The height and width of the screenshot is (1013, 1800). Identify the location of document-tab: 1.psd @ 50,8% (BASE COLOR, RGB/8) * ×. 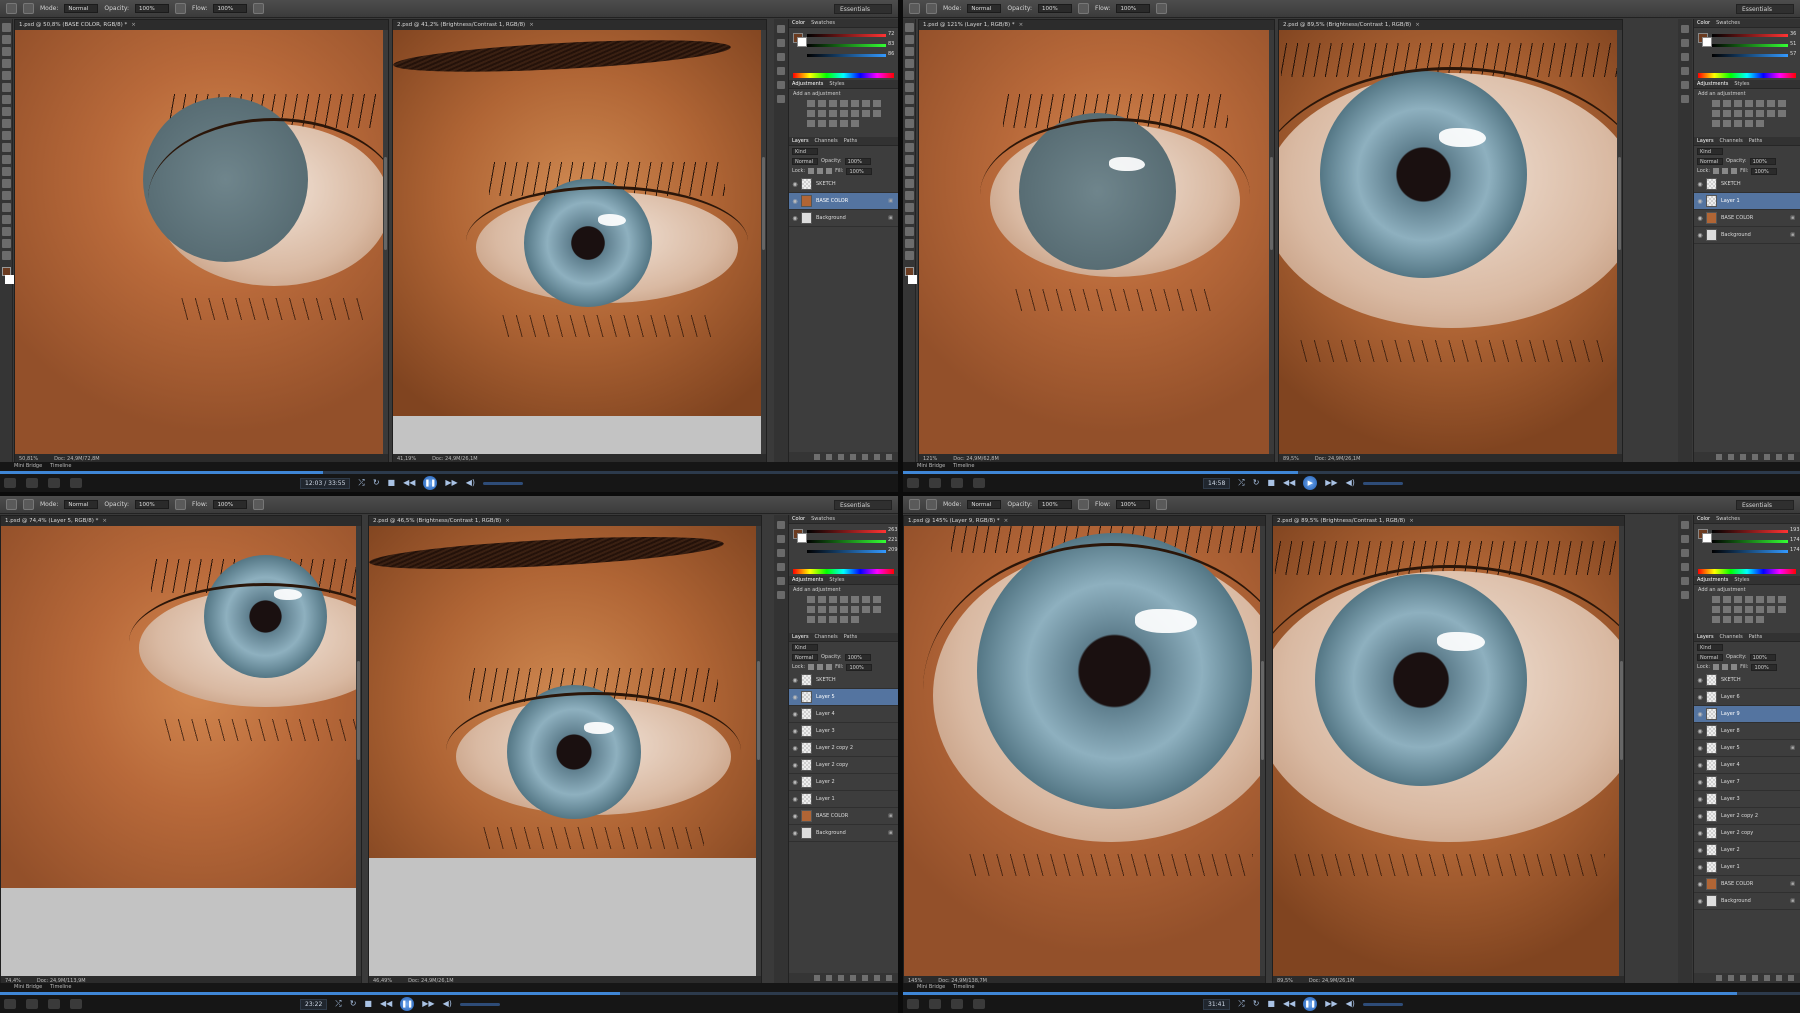
(201, 25).